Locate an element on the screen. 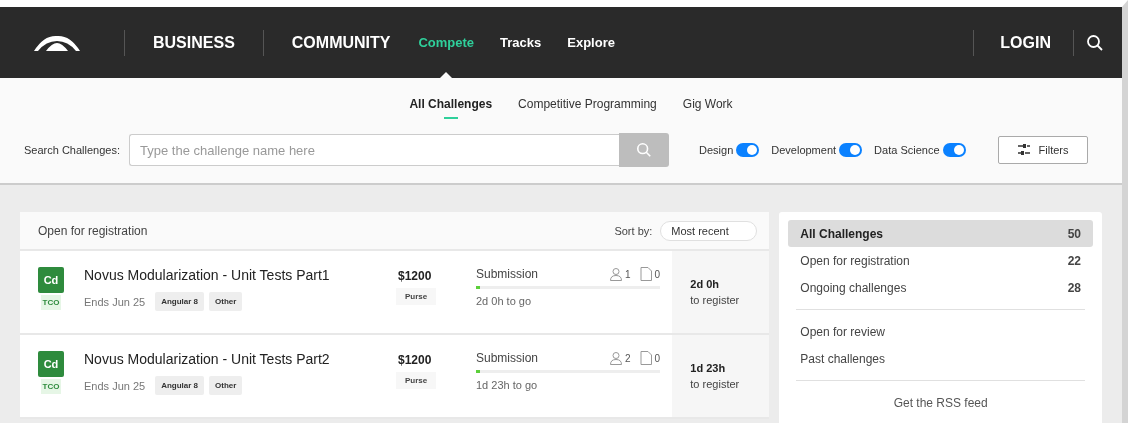  rss-feed-link: Get the RSS feed is located at coordinates (940, 399).